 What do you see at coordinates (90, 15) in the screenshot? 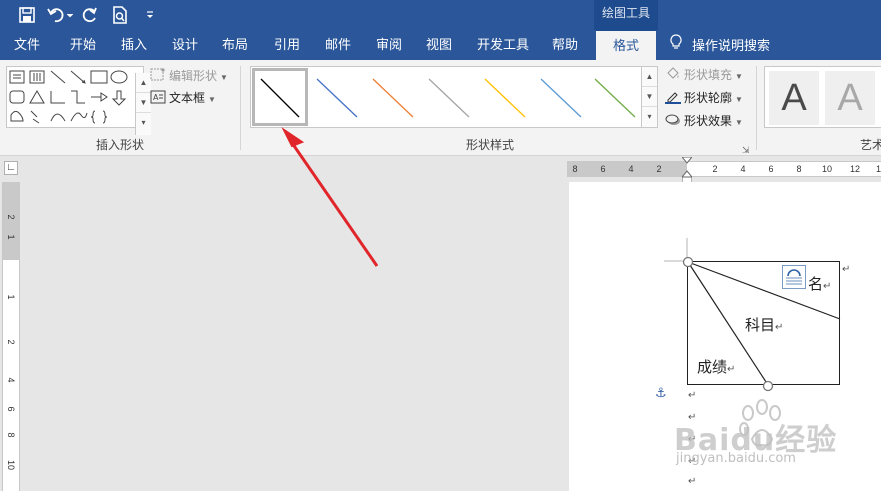
I see `redo-icon` at bounding box center [90, 15].